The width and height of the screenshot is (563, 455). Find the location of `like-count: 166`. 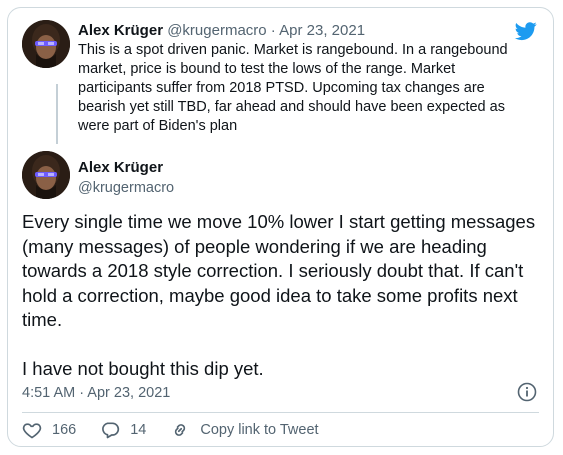

like-count: 166 is located at coordinates (64, 430).